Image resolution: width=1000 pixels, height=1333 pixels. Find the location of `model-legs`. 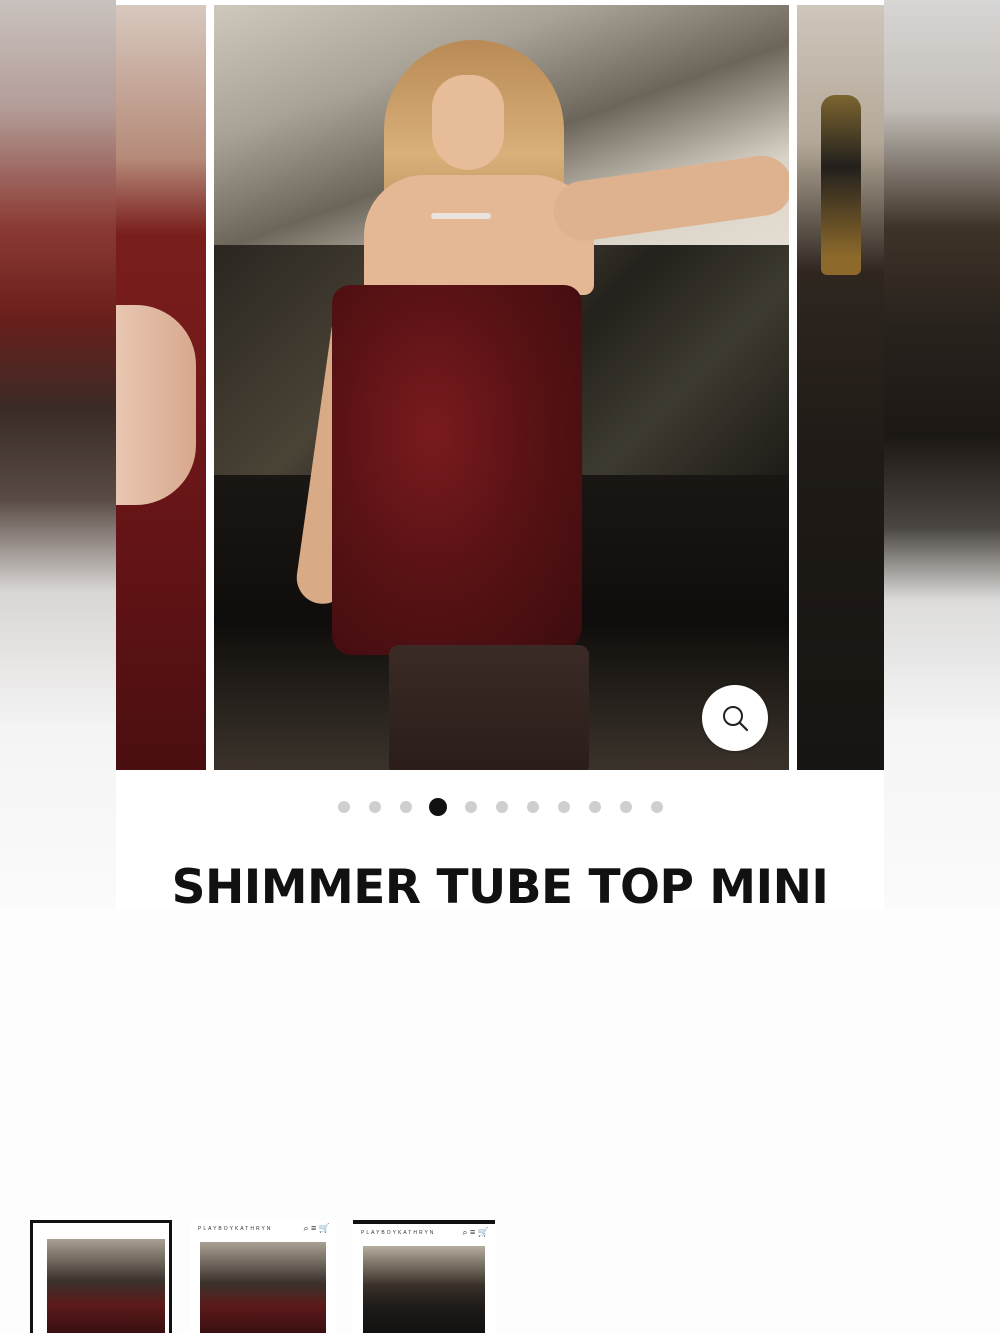

model-legs is located at coordinates (489, 707).